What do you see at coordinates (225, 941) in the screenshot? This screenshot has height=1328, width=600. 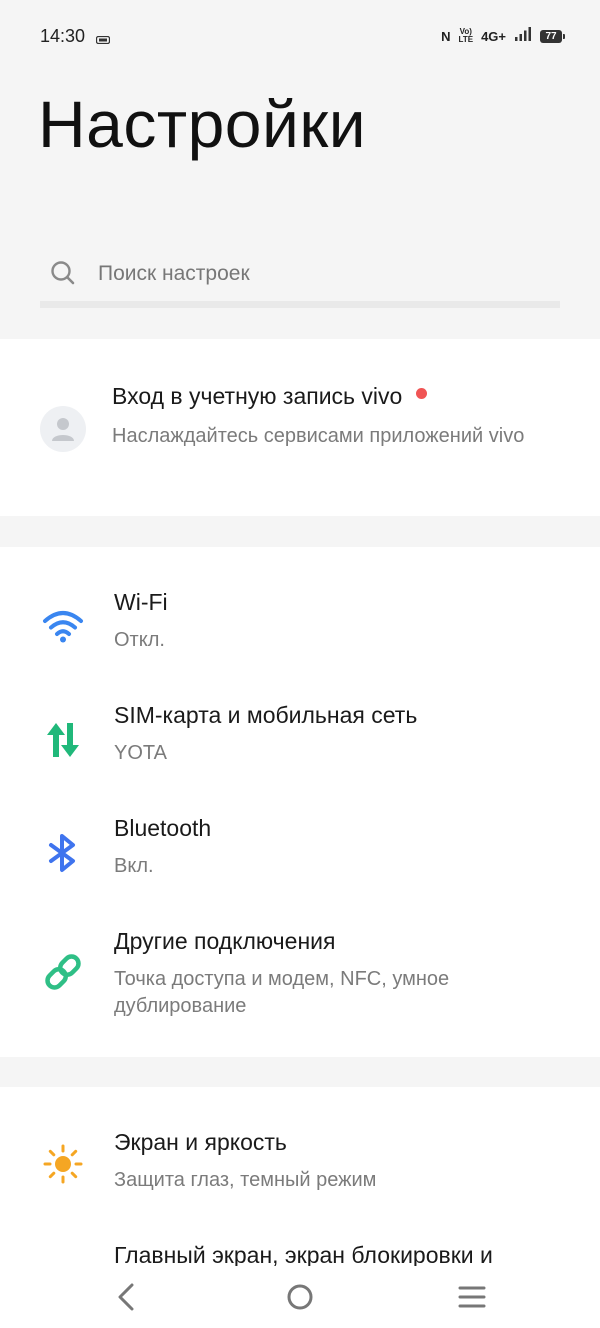 I see `other-connections-title: Другие подключения` at bounding box center [225, 941].